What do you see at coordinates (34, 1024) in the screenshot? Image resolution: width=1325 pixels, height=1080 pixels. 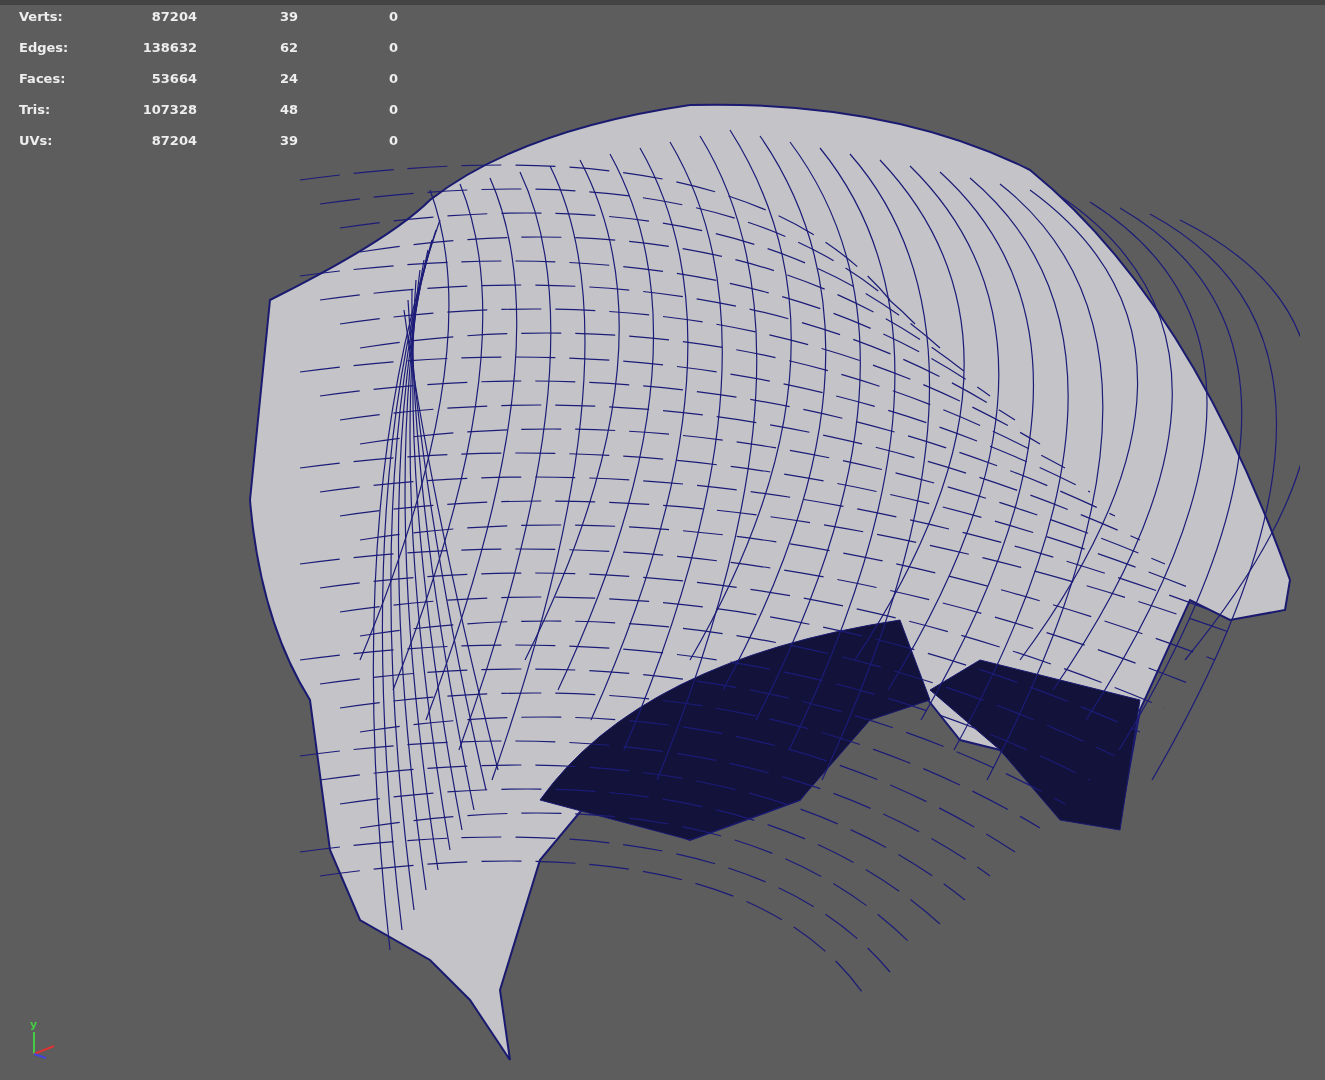 I see `axis-label: y` at bounding box center [34, 1024].